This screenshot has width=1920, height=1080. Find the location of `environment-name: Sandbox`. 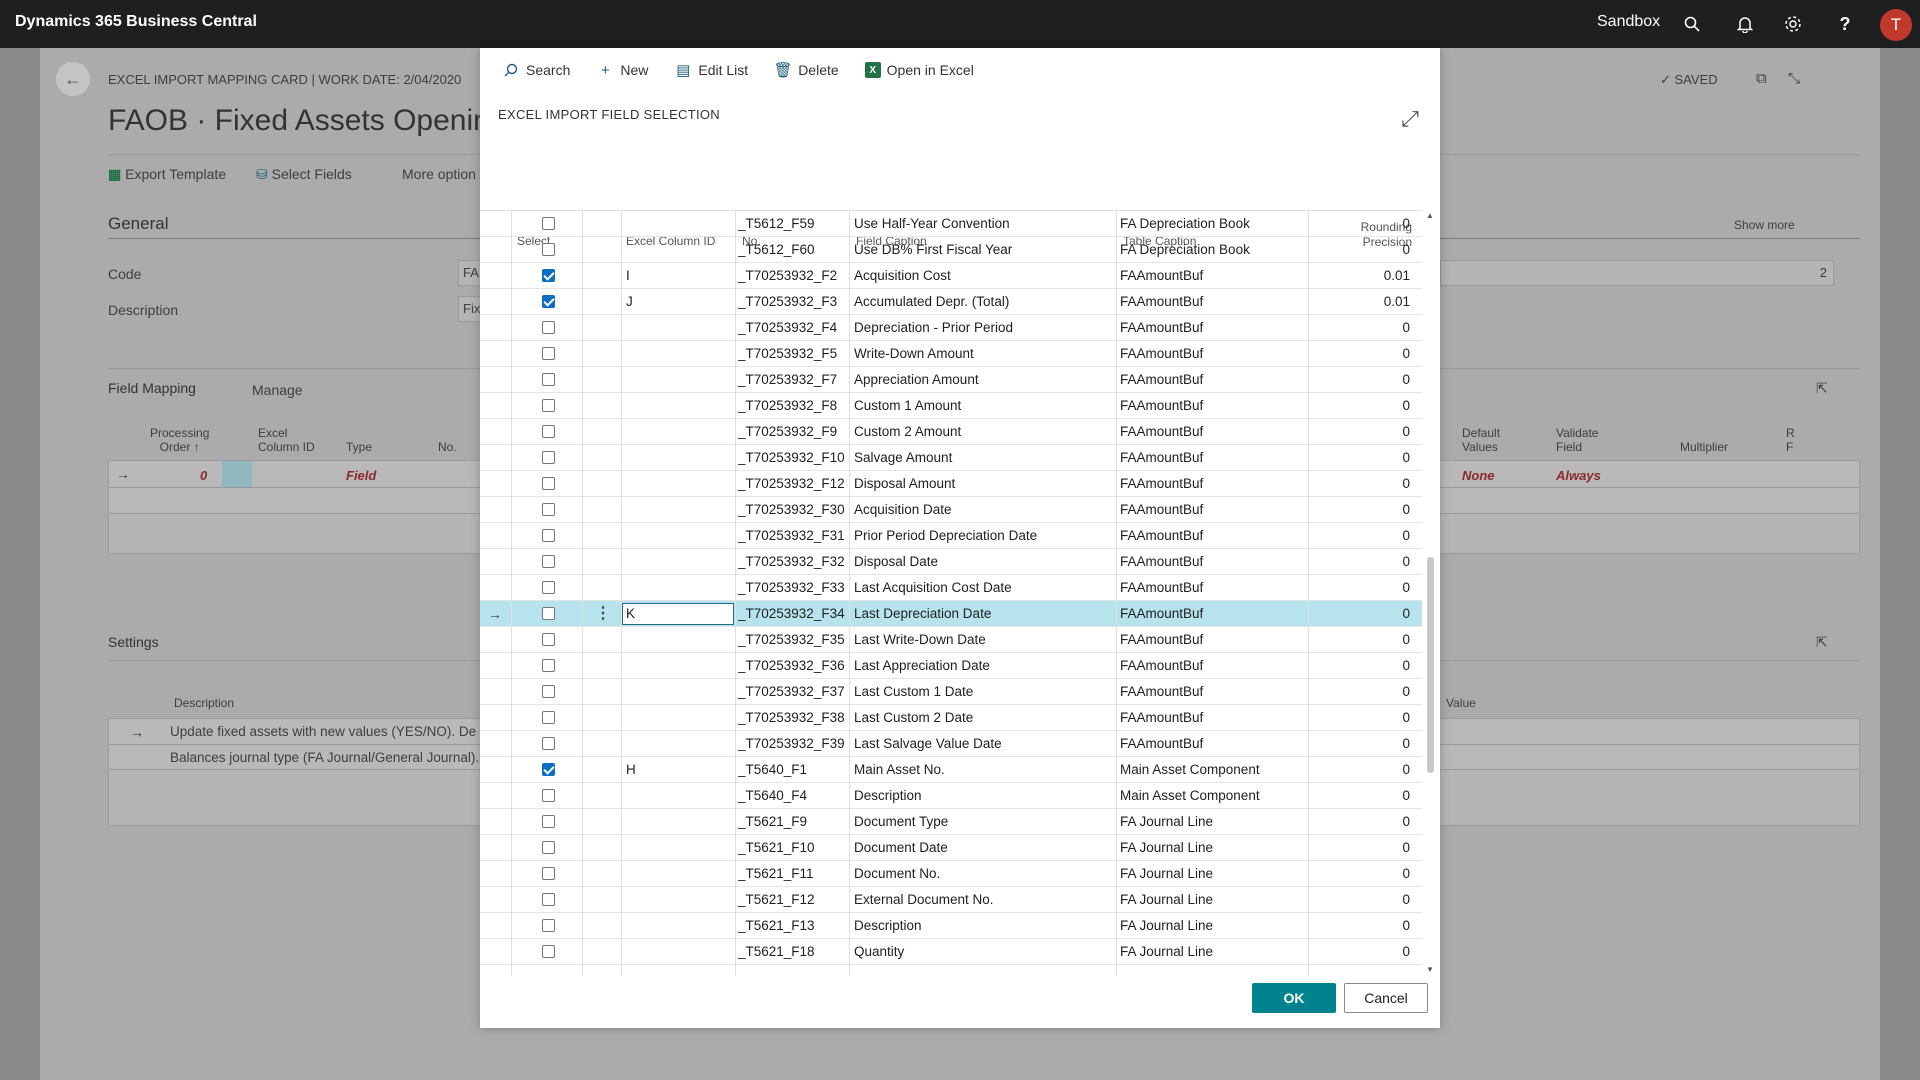

environment-name: Sandbox is located at coordinates (1628, 22).